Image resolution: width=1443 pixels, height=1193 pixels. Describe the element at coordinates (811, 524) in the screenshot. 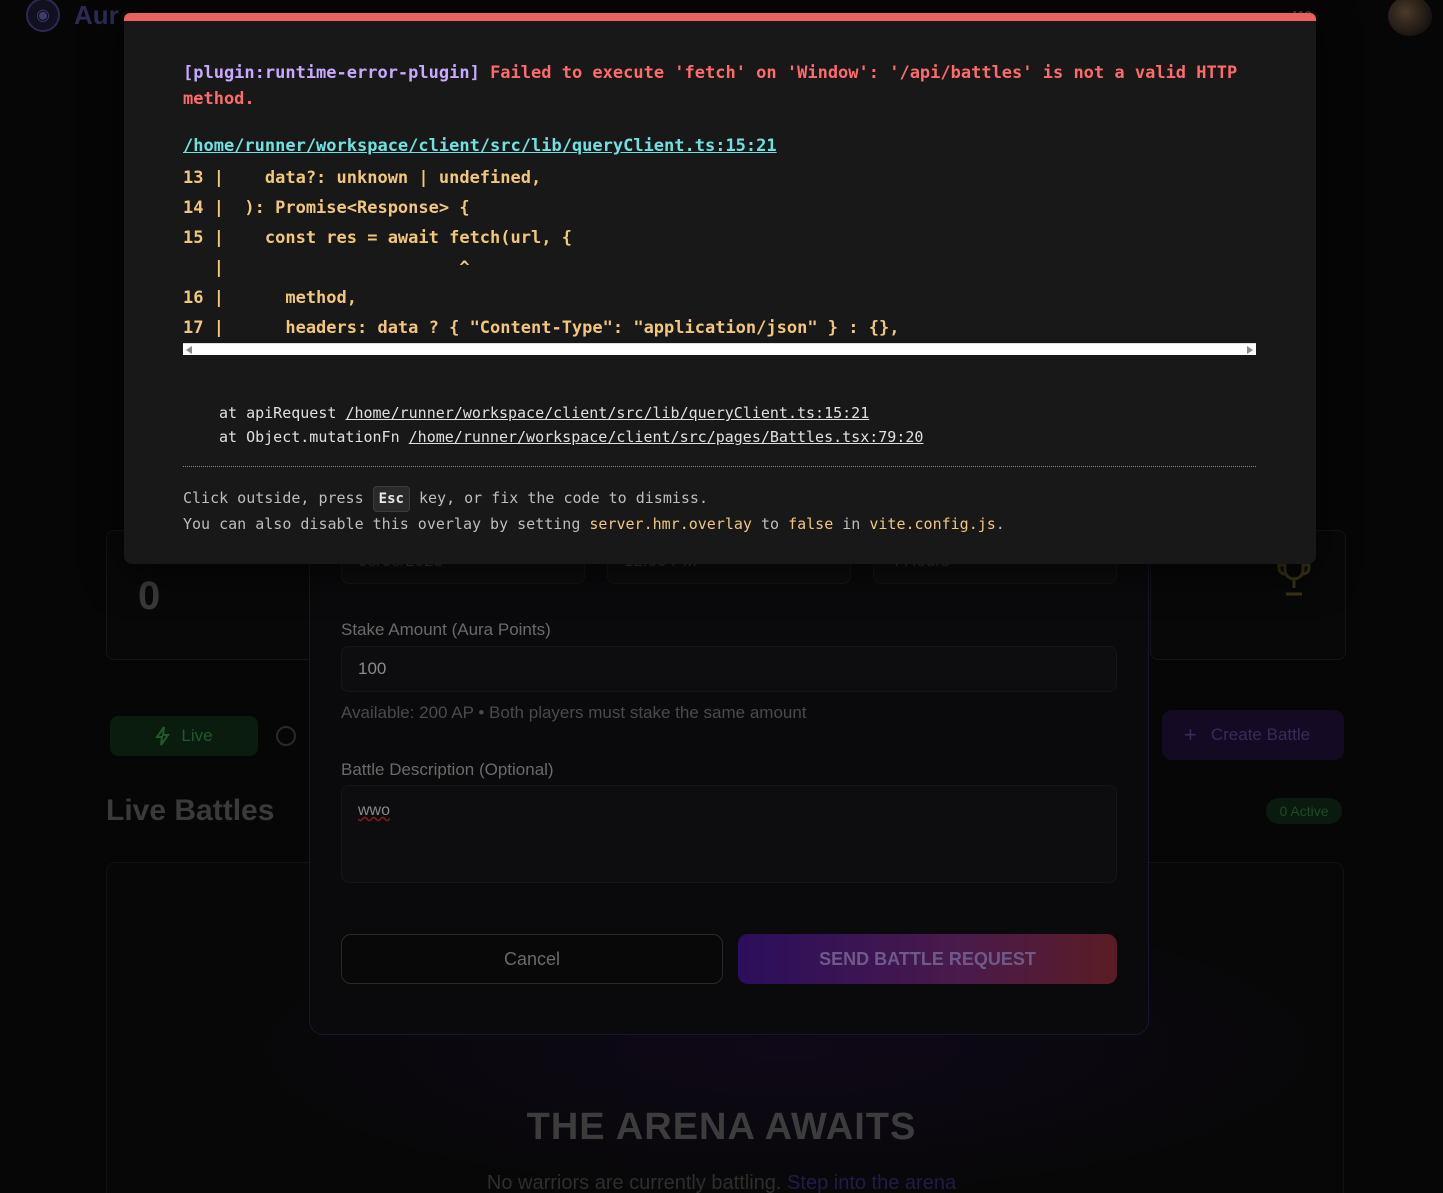

I see `tip2-false: false` at that location.